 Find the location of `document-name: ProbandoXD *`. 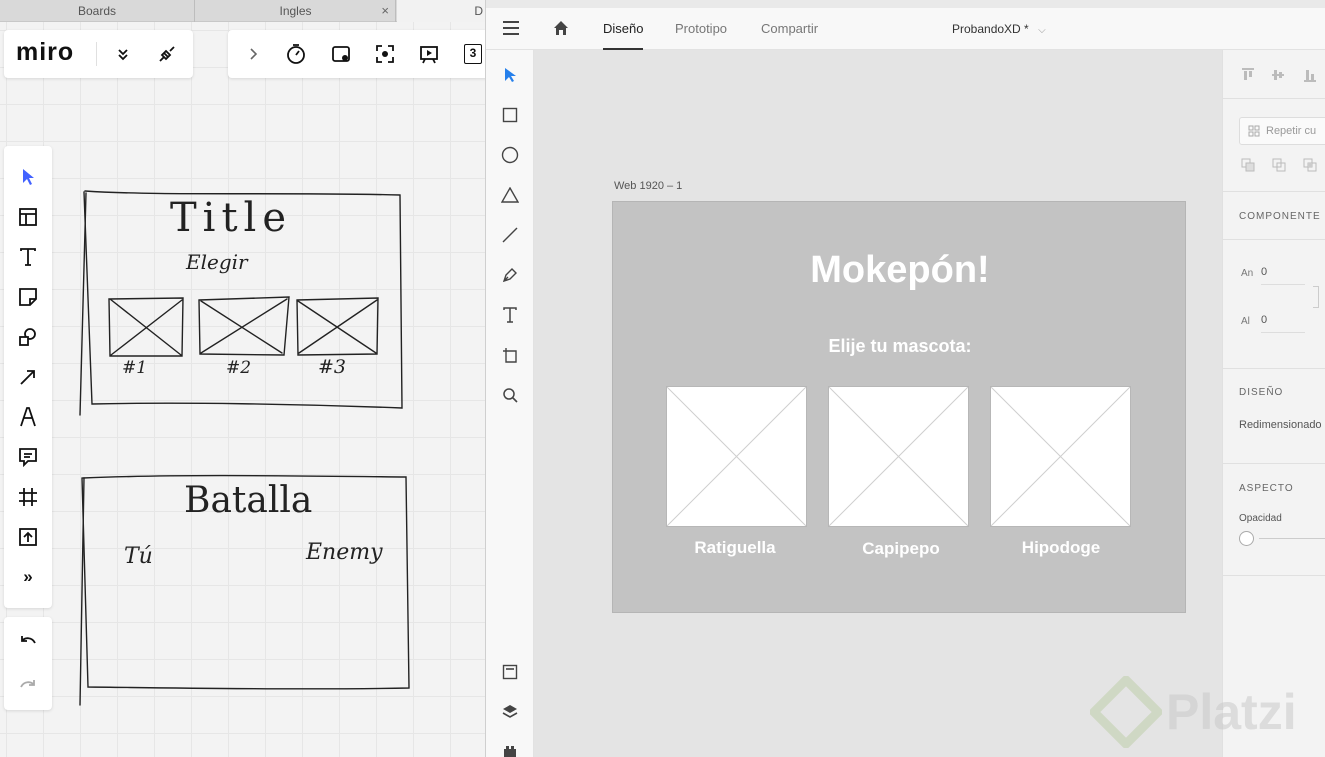

document-name: ProbandoXD * is located at coordinates (990, 29).